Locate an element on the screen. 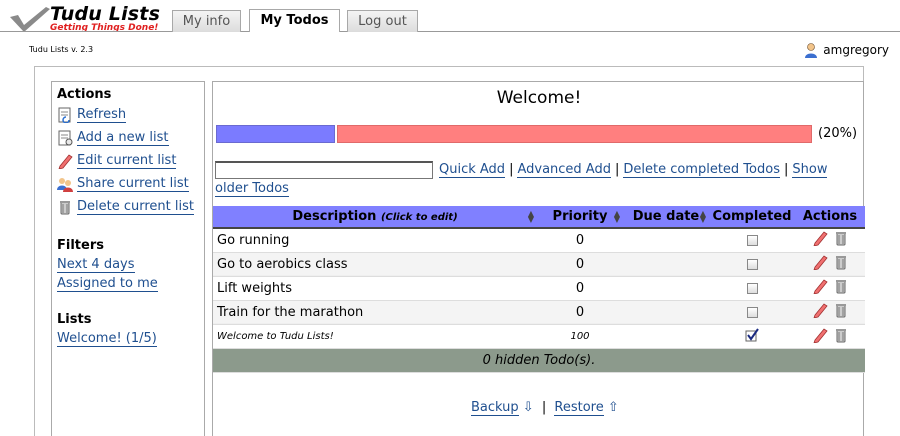 This screenshot has width=900, height=436. filter-assigned-to-me: Assigned to me is located at coordinates (130, 284).